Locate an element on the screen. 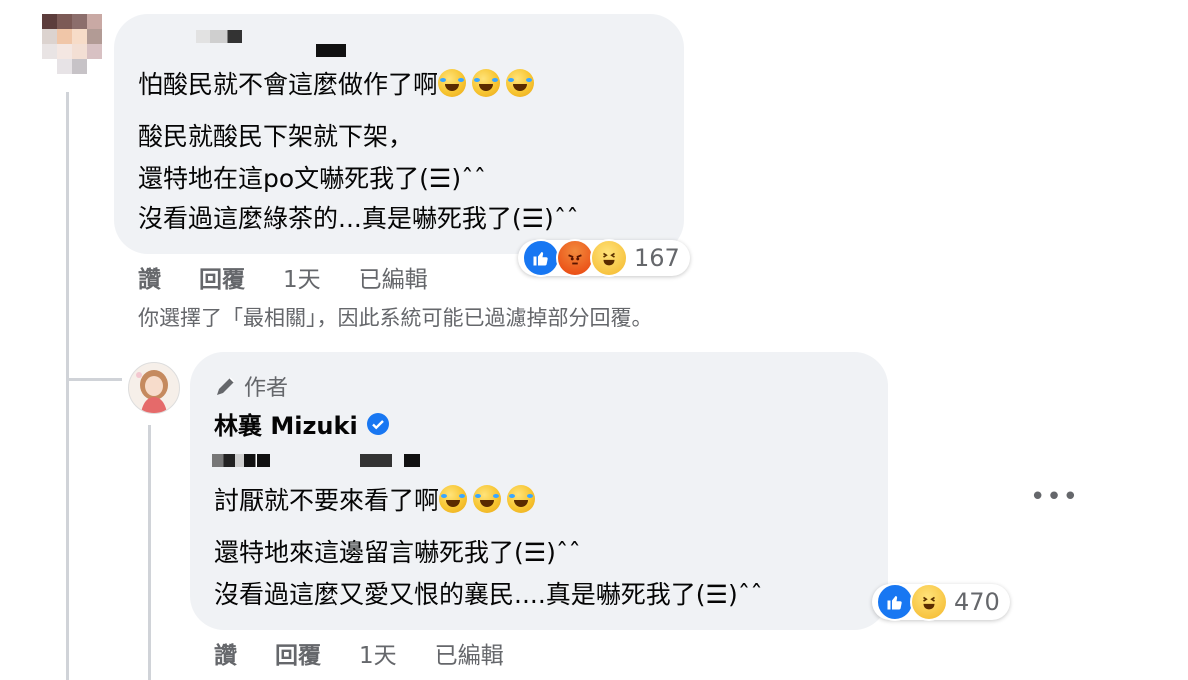 The width and height of the screenshot is (1188, 680). author-badge: 作者 is located at coordinates (251, 386).